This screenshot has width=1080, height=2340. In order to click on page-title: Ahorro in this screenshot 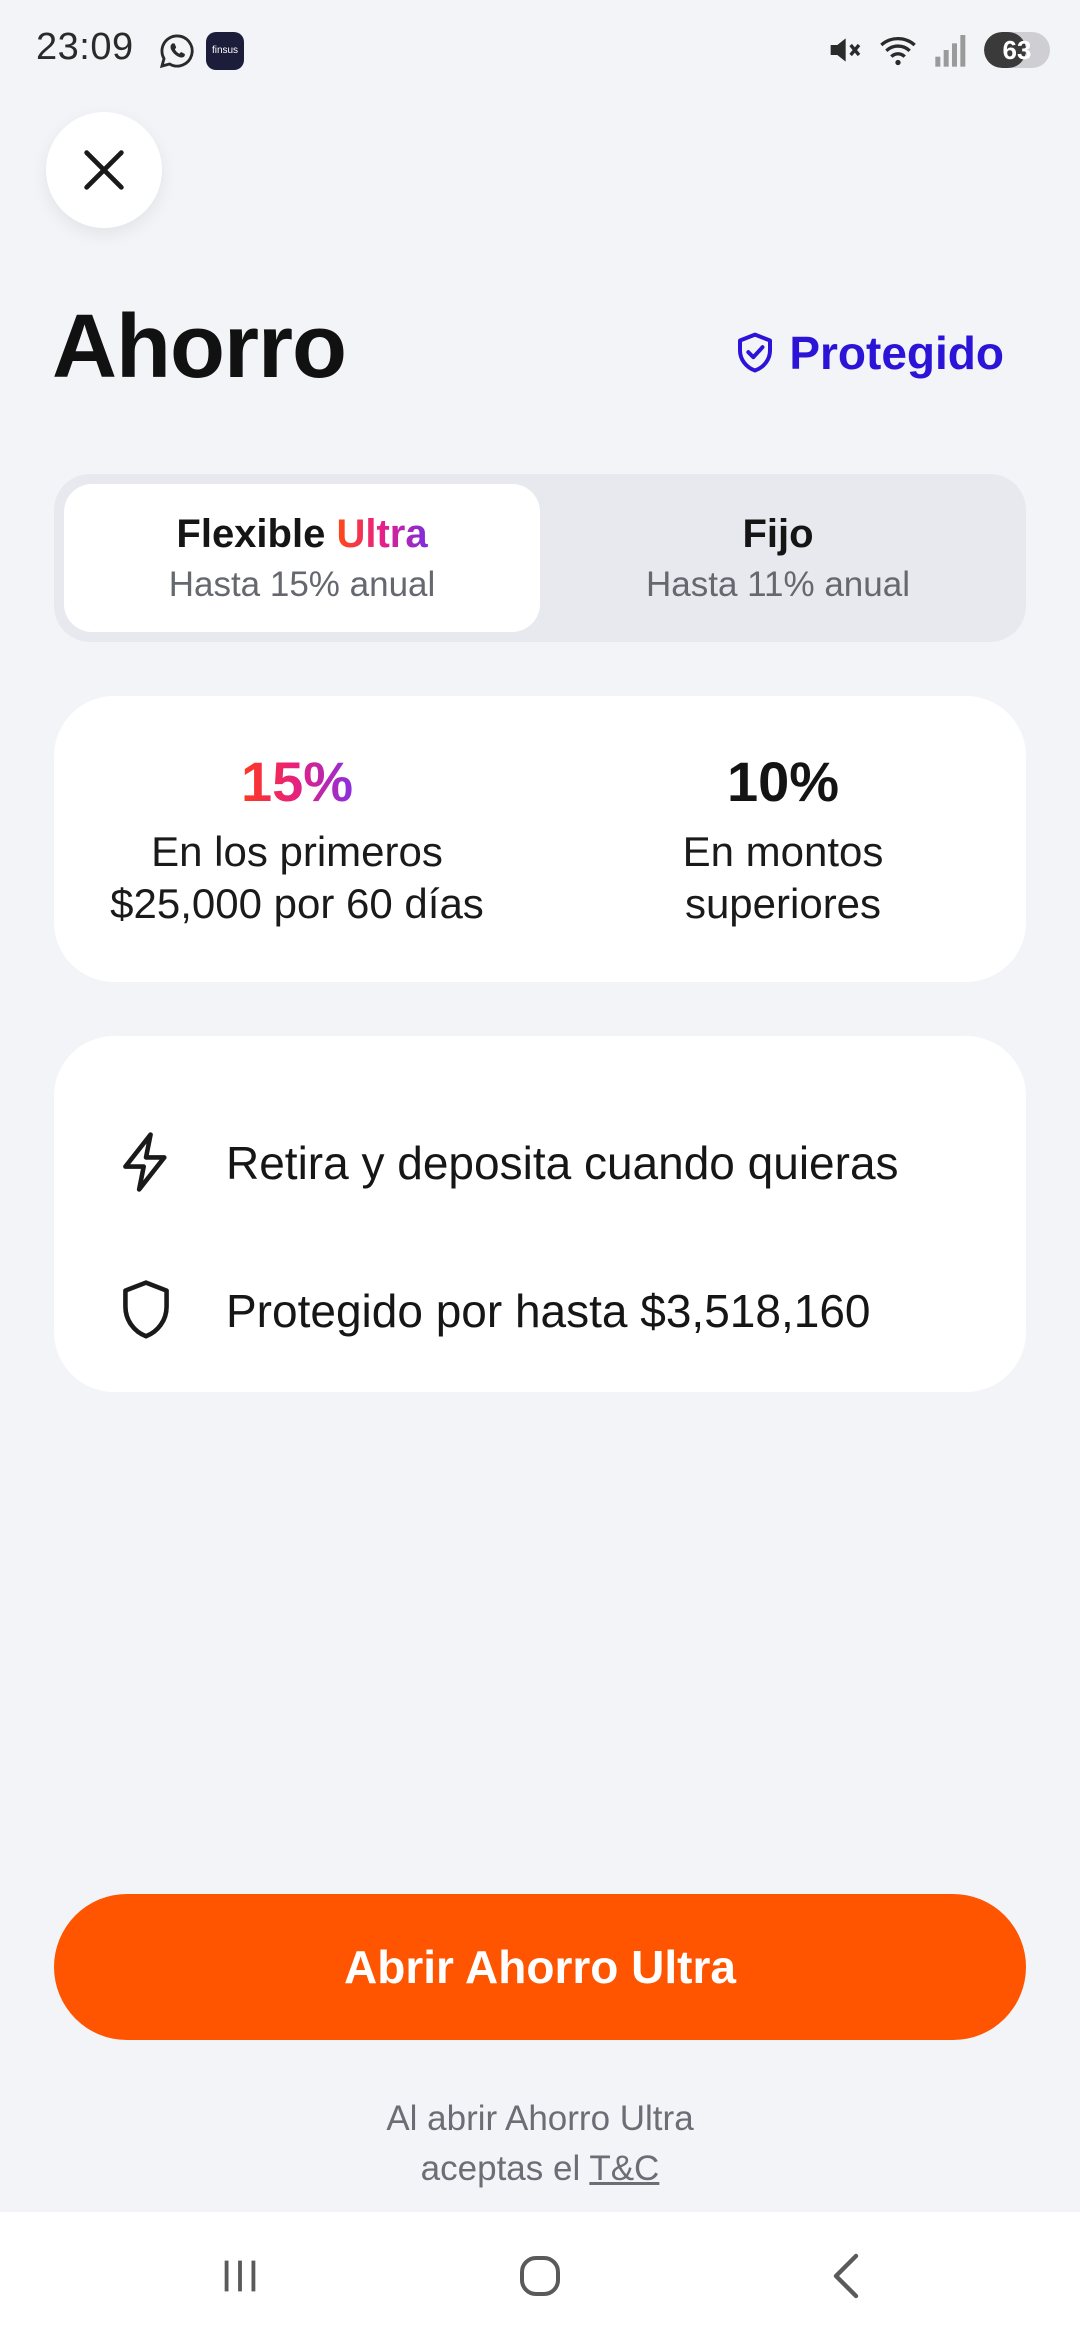, I will do `click(199, 347)`.